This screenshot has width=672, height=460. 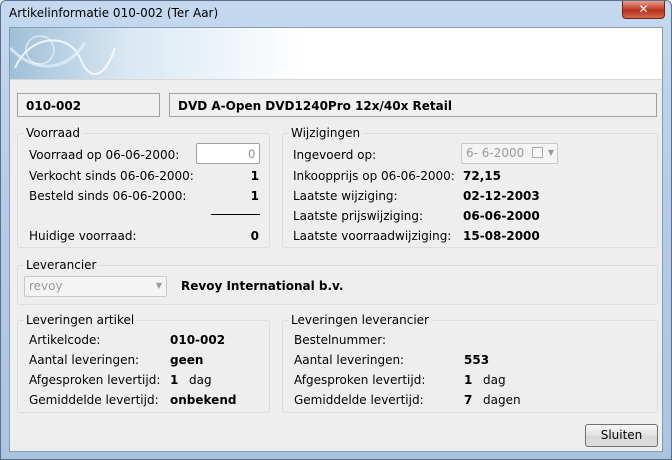 I want to click on huidige-voorraad-label: Huidige voorraad:, so click(x=83, y=236).